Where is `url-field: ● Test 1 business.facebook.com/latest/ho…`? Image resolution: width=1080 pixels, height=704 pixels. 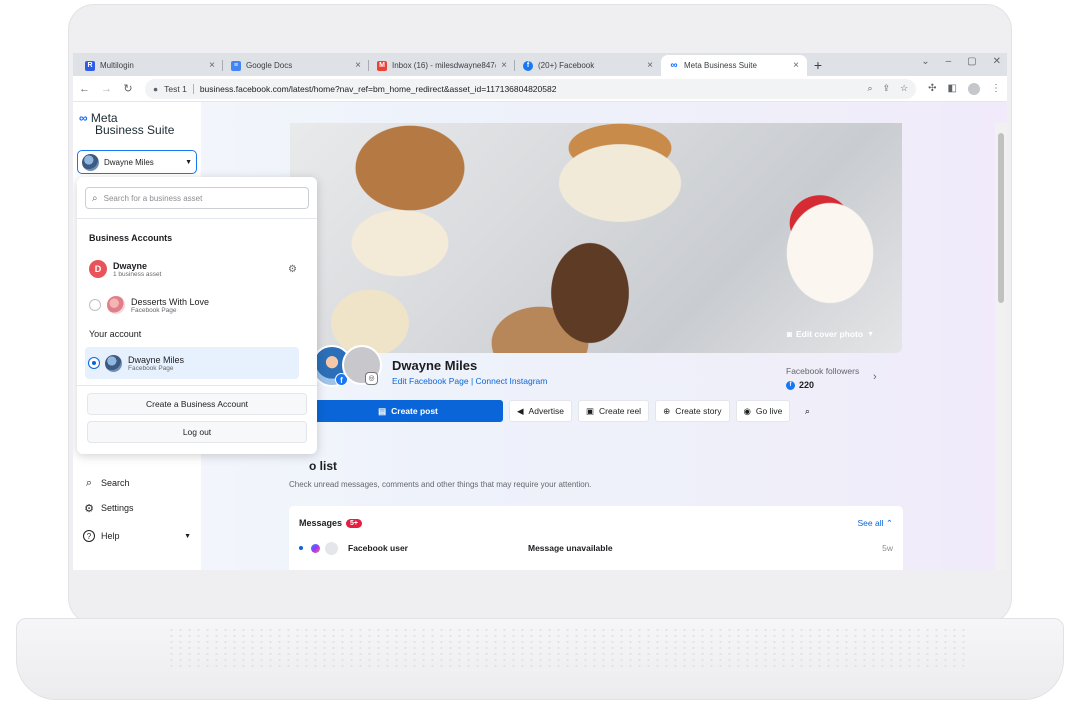 url-field: ● Test 1 business.facebook.com/latest/ho… is located at coordinates (531, 88).